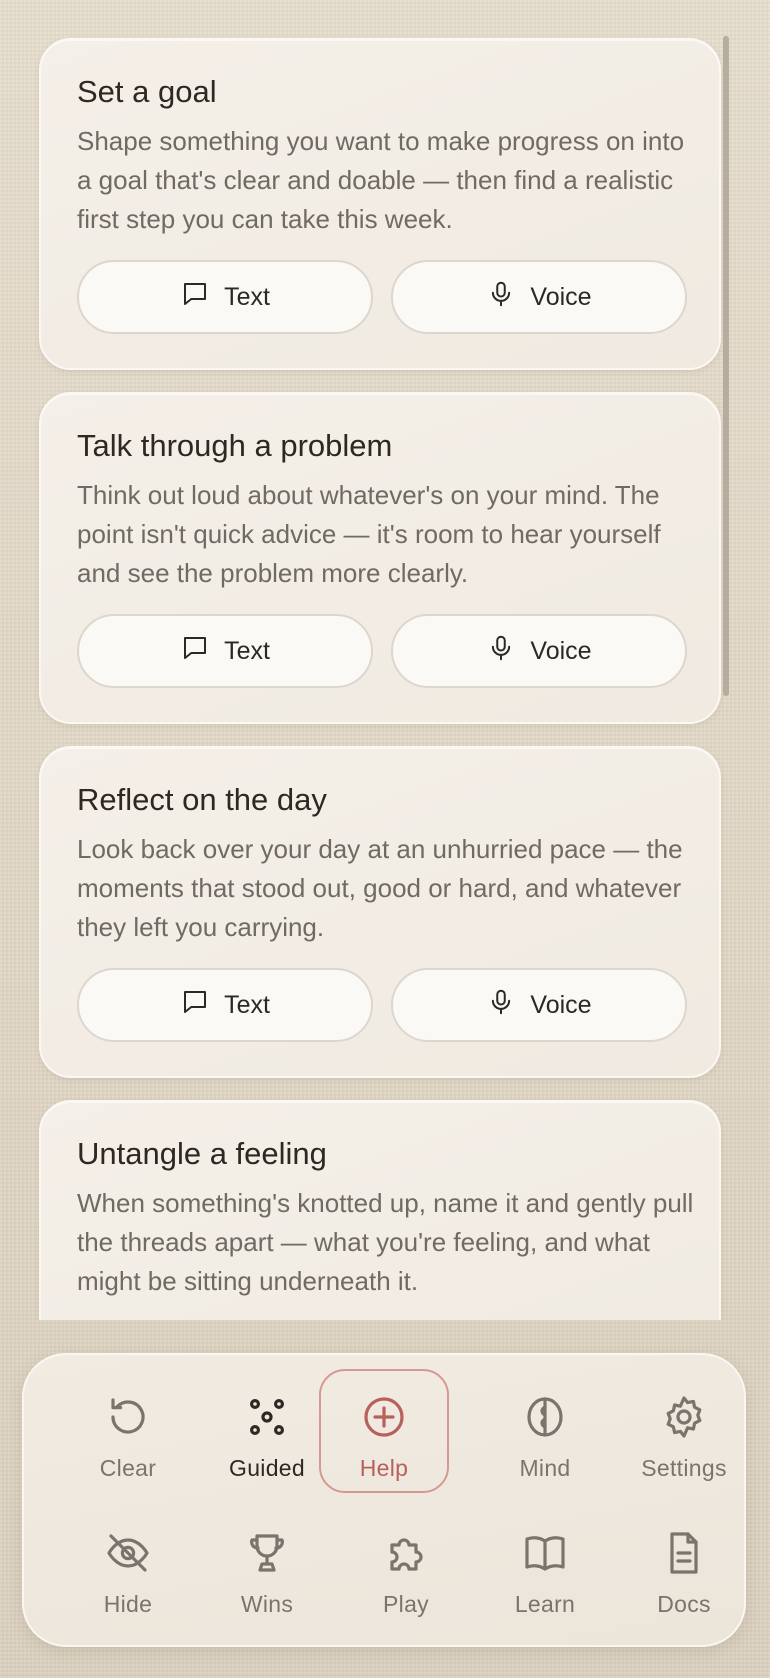  Describe the element at coordinates (267, 1553) in the screenshot. I see `trophy-icon` at that location.